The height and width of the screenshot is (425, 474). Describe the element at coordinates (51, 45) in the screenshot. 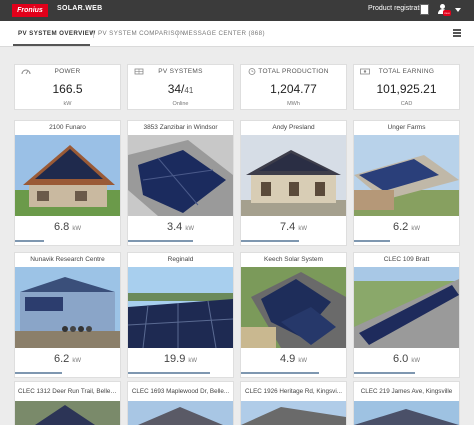

I see `active-tab-indicator` at that location.